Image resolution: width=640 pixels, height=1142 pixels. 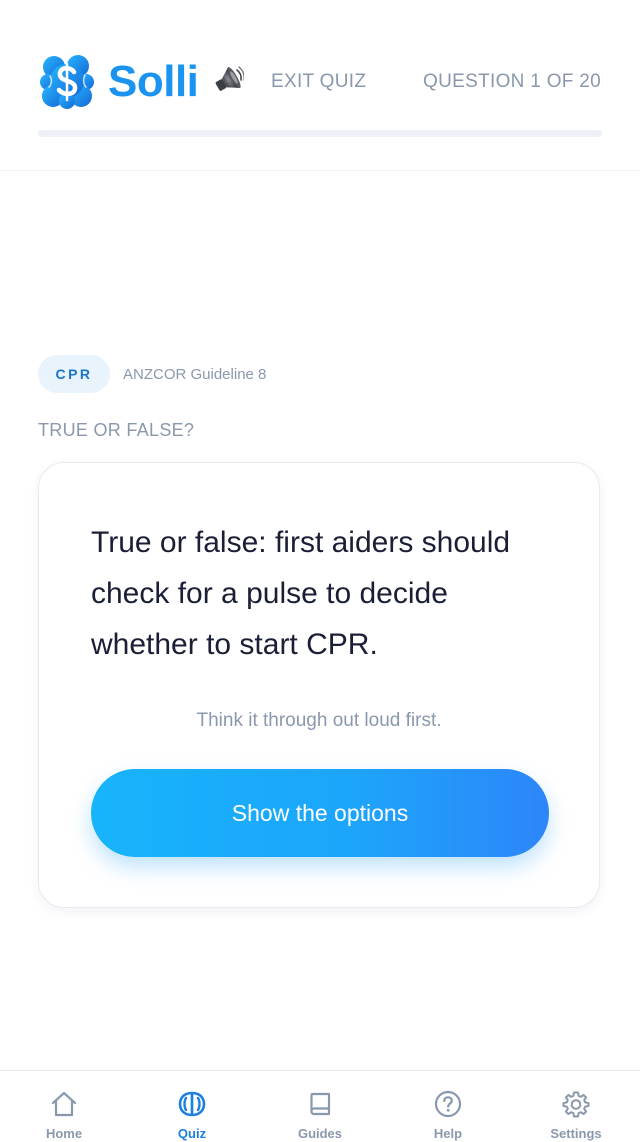 What do you see at coordinates (318, 82) in the screenshot?
I see `exit-quiz-link: EXIT QUIZ` at bounding box center [318, 82].